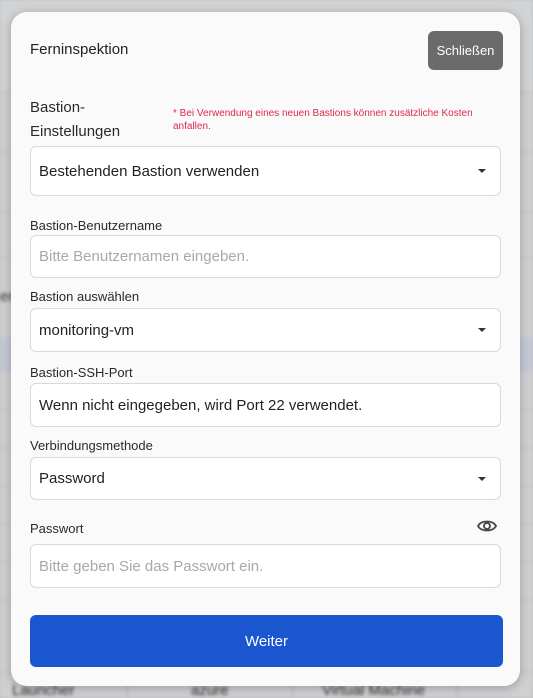 The image size is (533, 698). Describe the element at coordinates (149, 171) in the screenshot. I see `bastion-mode-value: Bestehenden Bastion verwenden` at that location.